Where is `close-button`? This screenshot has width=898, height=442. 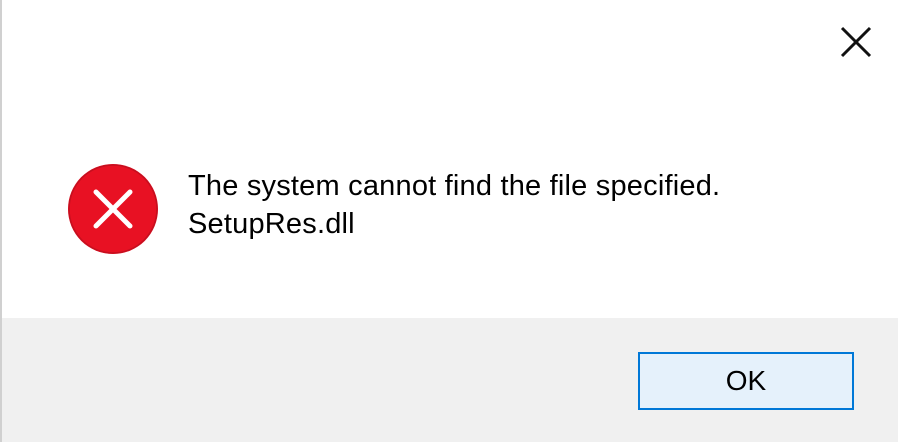 close-button is located at coordinates (856, 42).